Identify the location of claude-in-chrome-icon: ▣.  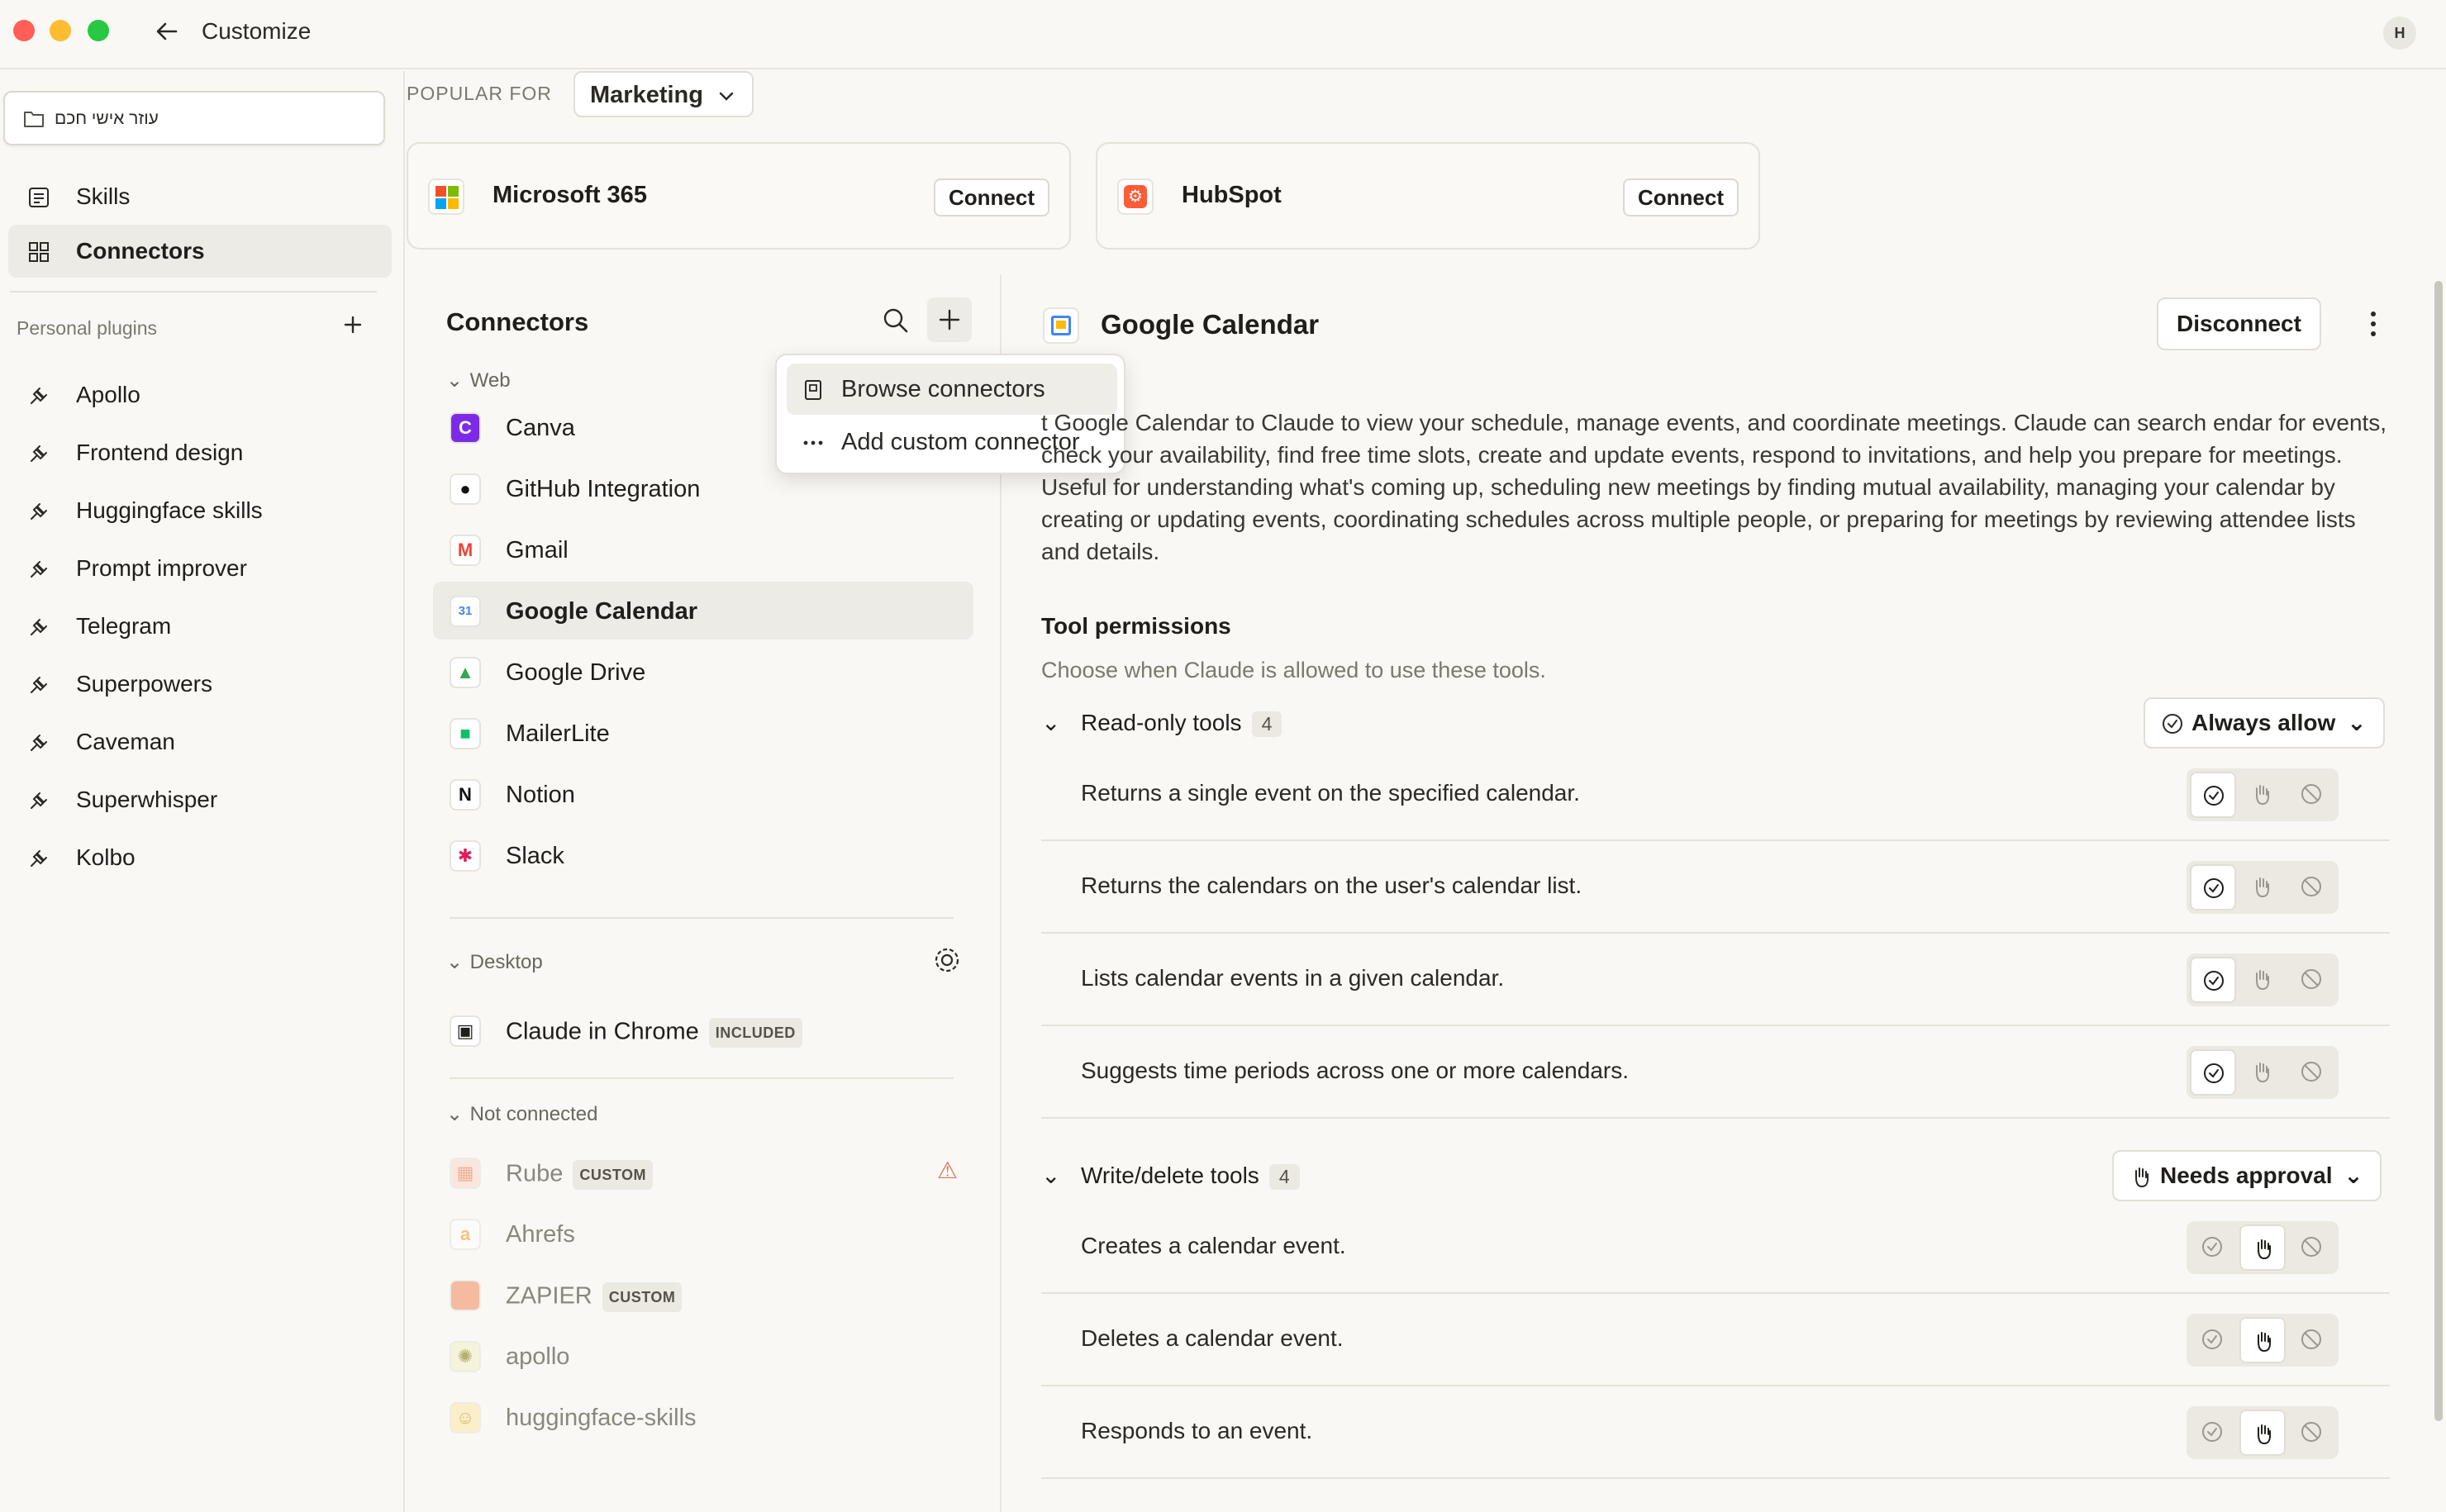
(466, 1031).